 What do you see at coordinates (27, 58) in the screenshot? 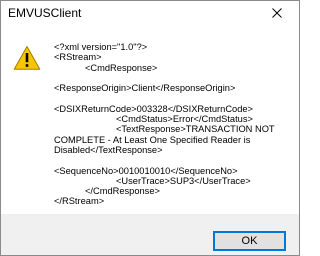
I see `warning-icon` at bounding box center [27, 58].